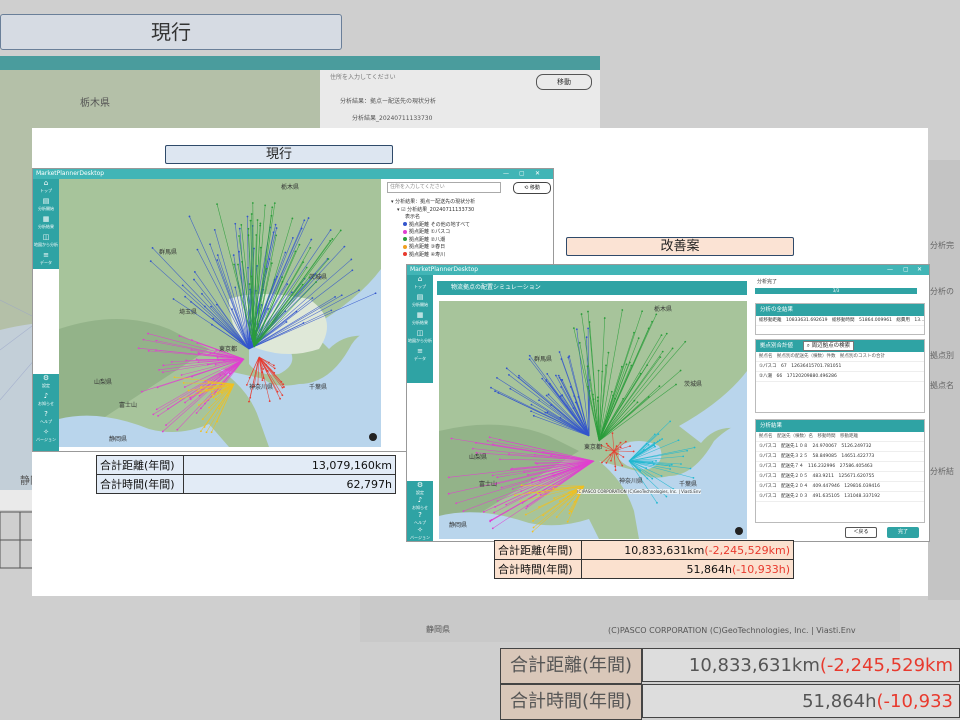 Image resolution: width=960 pixels, height=720 pixels. Describe the element at coordinates (471, 211) in the screenshot. I see `tree-result: ▾ ☑ 分析結果_20240711133730` at that location.